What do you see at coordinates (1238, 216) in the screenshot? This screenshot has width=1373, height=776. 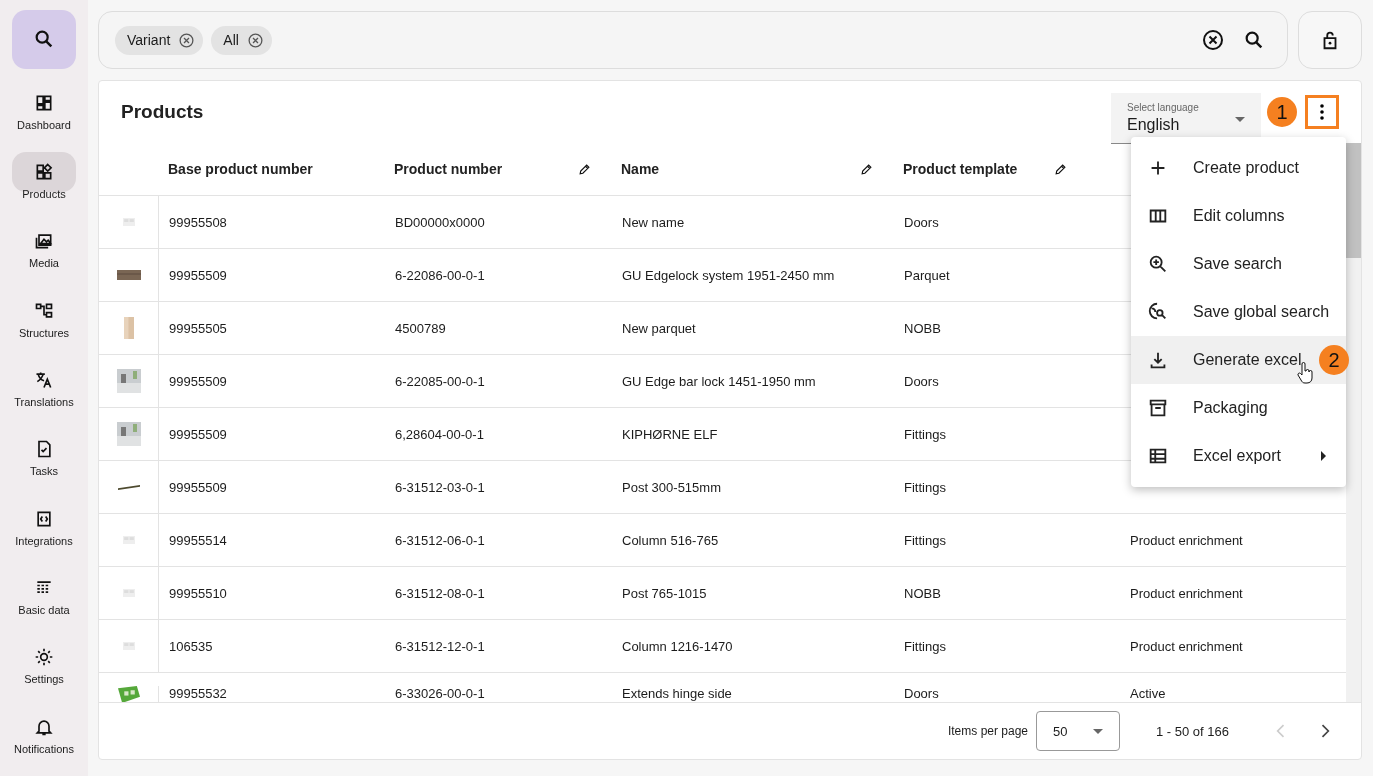 I see `menu-item: Edit columns` at bounding box center [1238, 216].